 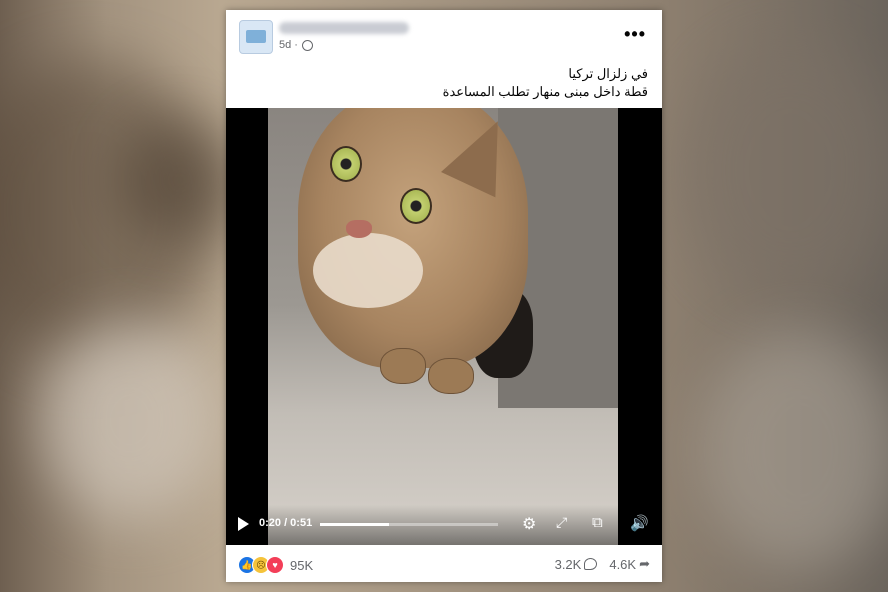 I want to click on video-controls: 0:20 / 0:51 ⚙ ⤢ ⧉ 🔊, so click(x=444, y=525).